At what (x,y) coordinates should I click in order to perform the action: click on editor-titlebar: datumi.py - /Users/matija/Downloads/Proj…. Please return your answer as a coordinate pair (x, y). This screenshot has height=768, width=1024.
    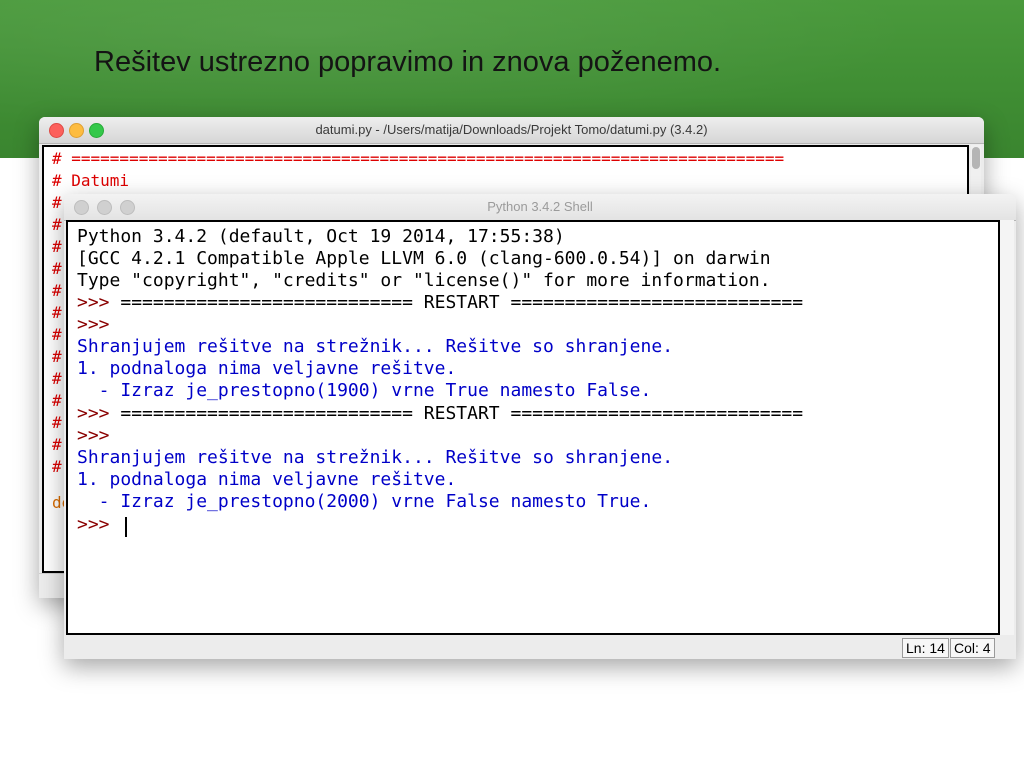
    Looking at the image, I should click on (511, 130).